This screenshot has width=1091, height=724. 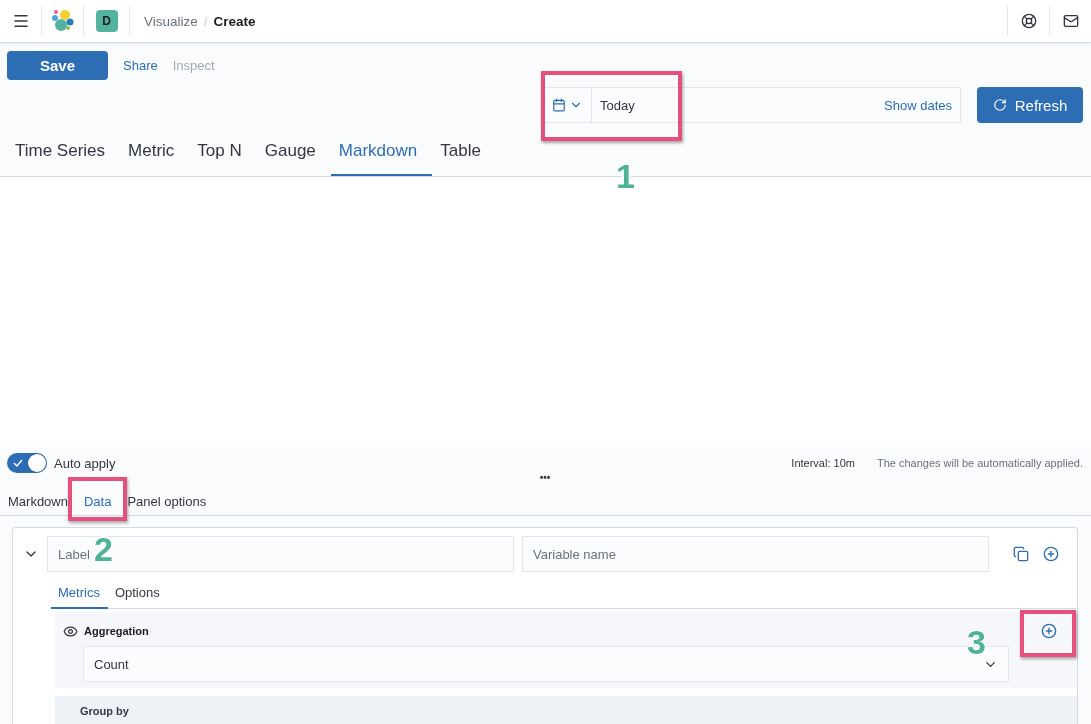 What do you see at coordinates (464, 156) in the screenshot?
I see `visualization-tab: Table` at bounding box center [464, 156].